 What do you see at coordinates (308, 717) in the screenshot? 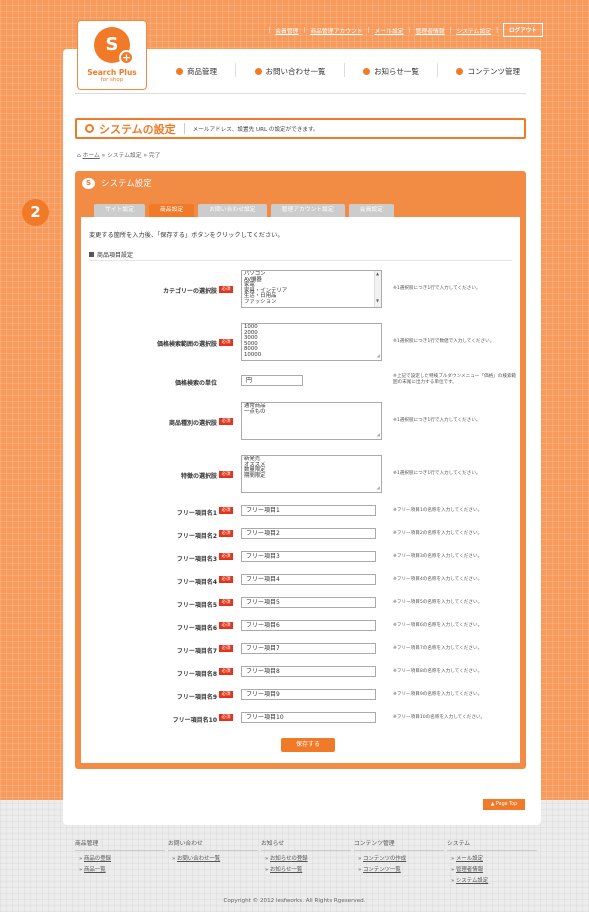
I see `free-item-input: フリー項目10` at bounding box center [308, 717].